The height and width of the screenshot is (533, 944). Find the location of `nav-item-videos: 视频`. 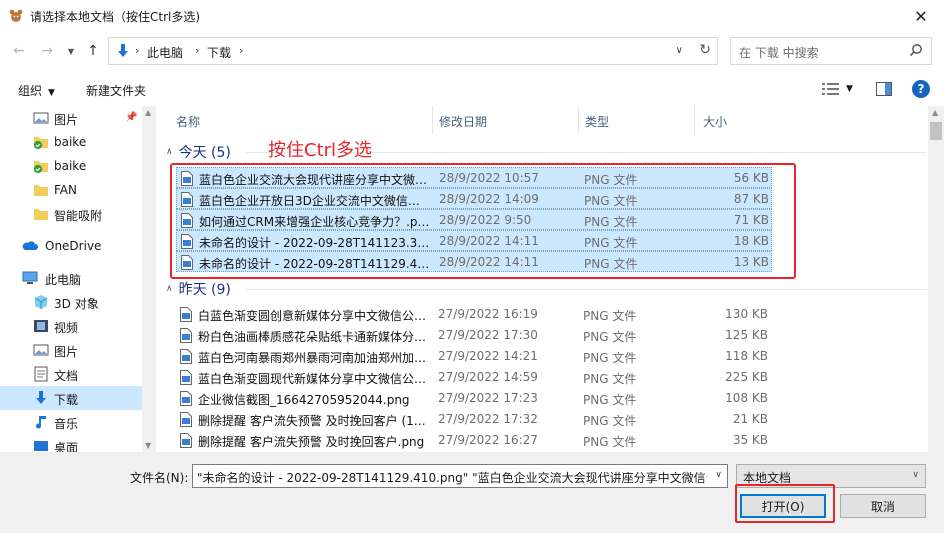

nav-item-videos: 视频 is located at coordinates (71, 326).